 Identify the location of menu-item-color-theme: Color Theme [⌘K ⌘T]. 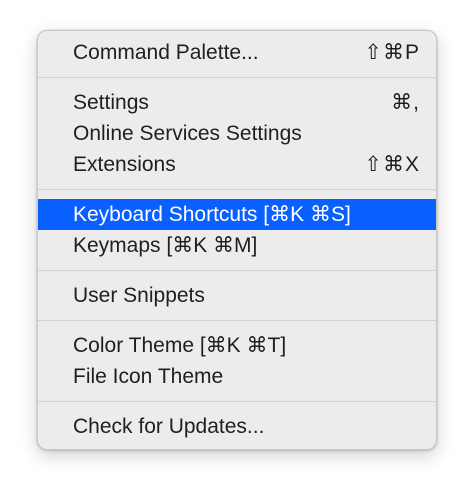
(237, 345).